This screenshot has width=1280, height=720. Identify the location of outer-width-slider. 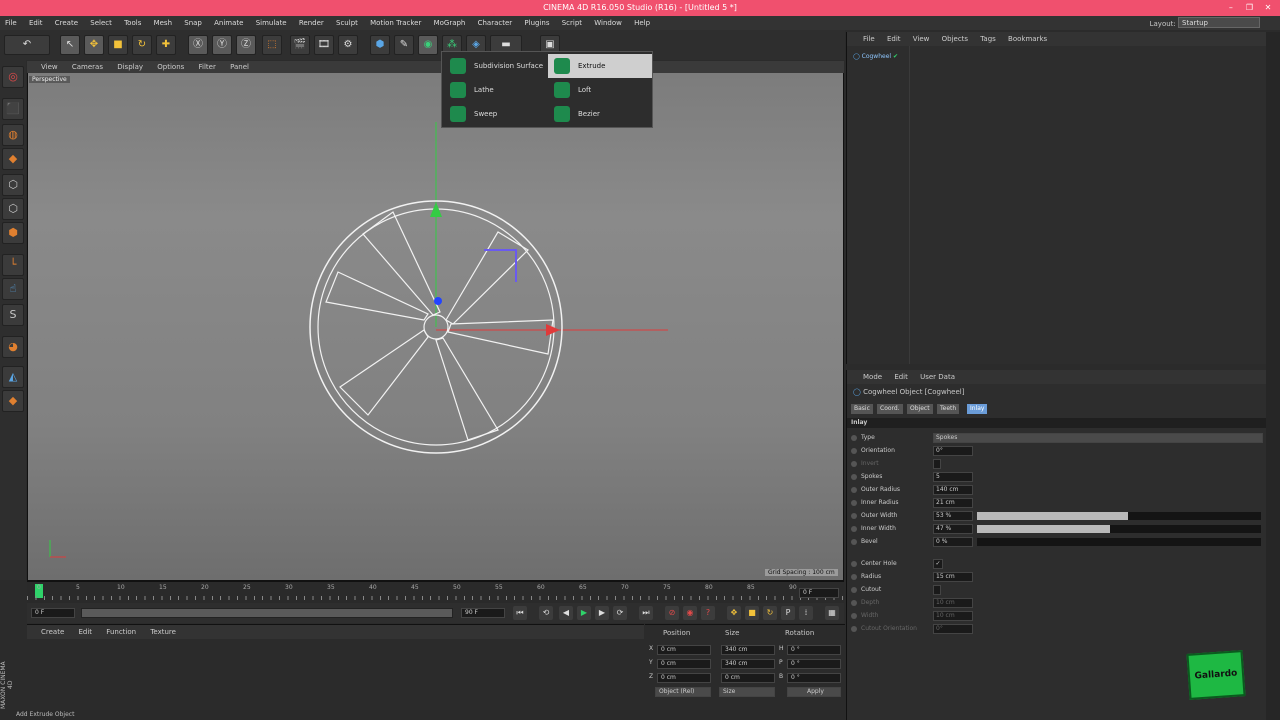
(1119, 516).